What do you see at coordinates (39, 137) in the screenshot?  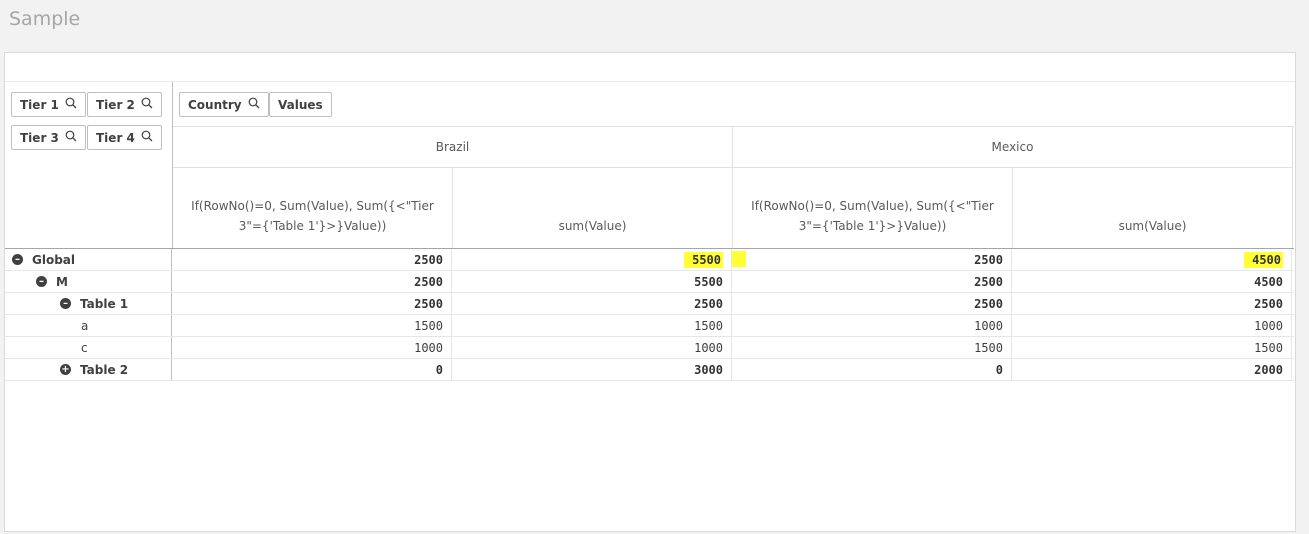 I see `dimension-chip-label: Tier 3` at bounding box center [39, 137].